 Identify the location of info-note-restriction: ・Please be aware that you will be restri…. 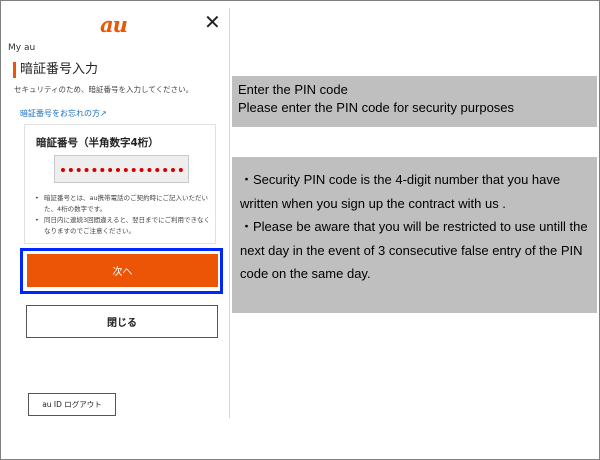
(414, 250).